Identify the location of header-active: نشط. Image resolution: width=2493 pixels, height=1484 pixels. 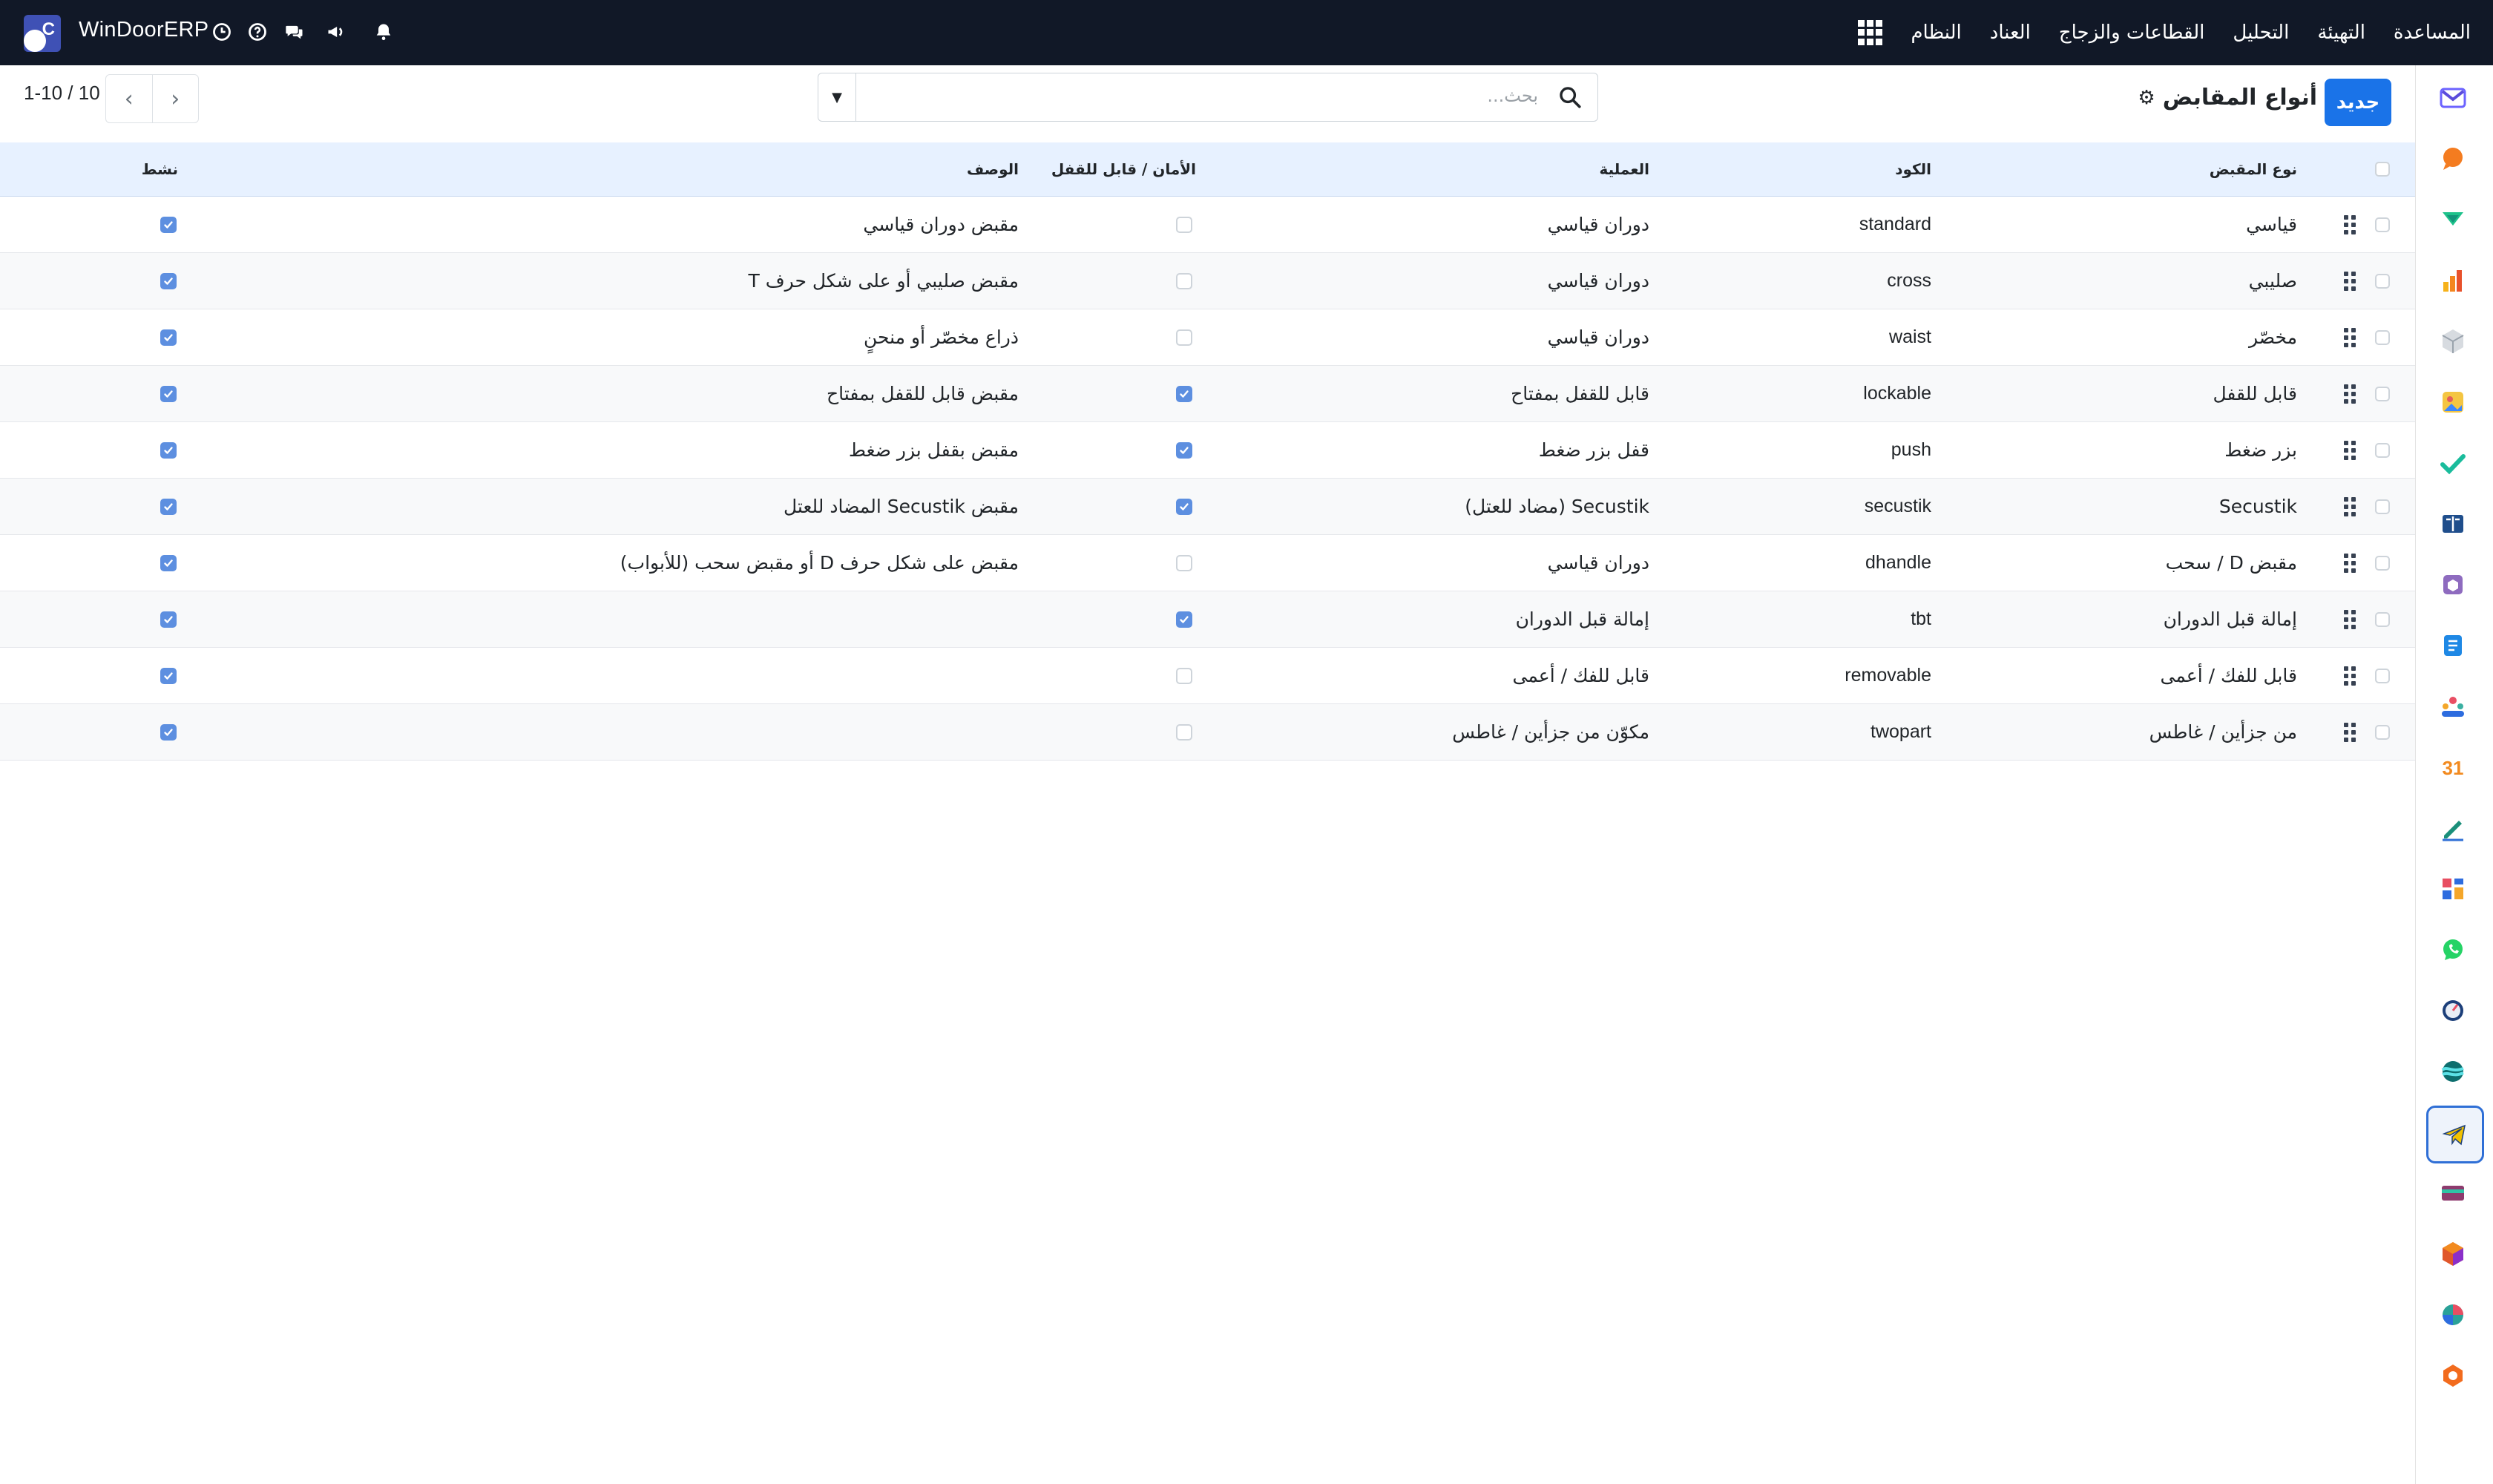
(160, 169).